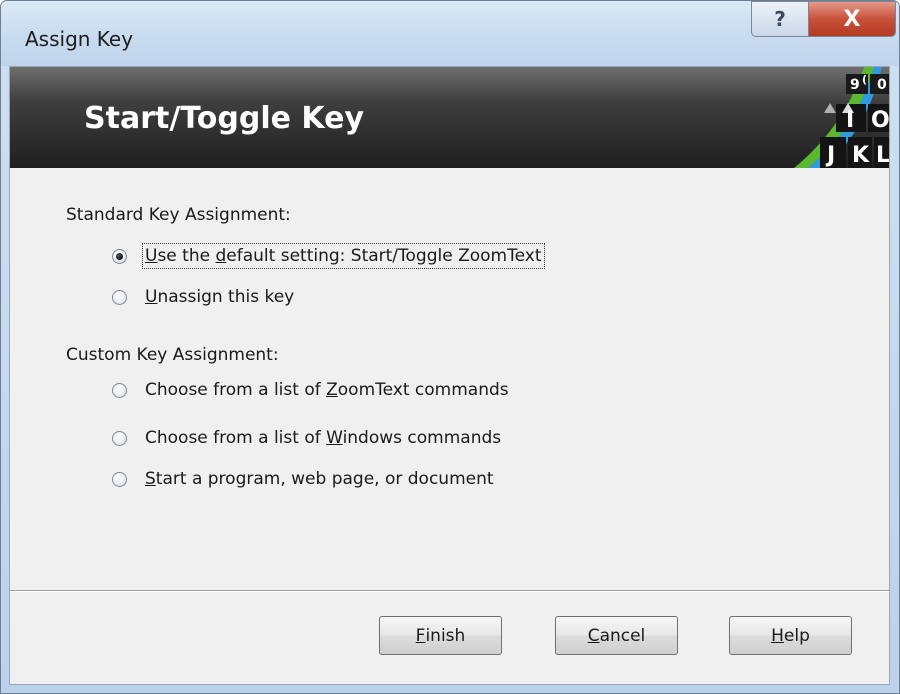  I want to click on finish-button: Finish, so click(440, 635).